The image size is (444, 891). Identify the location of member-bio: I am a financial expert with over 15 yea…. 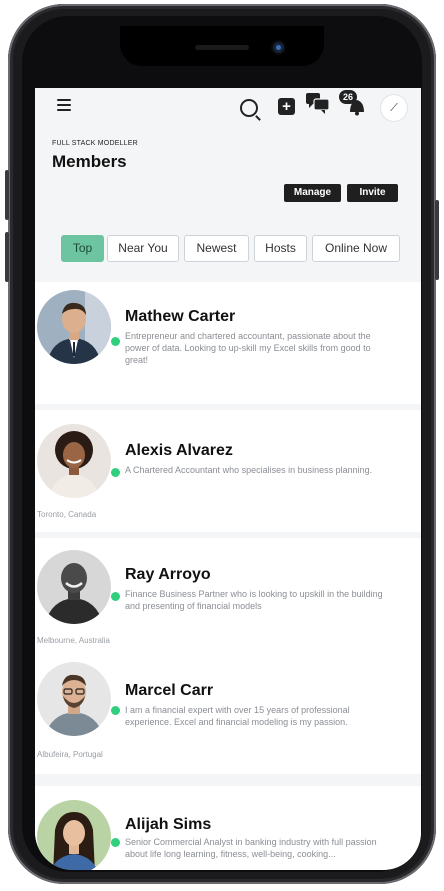
(237, 716).